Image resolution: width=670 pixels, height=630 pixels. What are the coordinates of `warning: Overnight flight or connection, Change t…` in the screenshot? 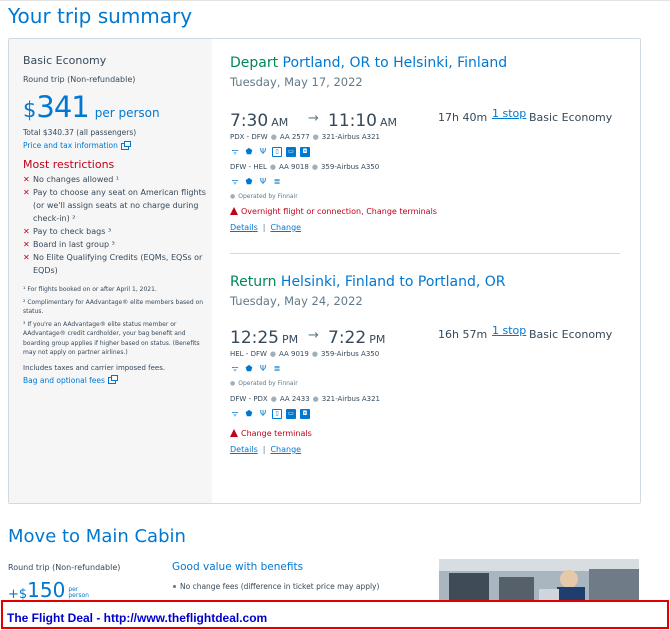 It's located at (435, 211).